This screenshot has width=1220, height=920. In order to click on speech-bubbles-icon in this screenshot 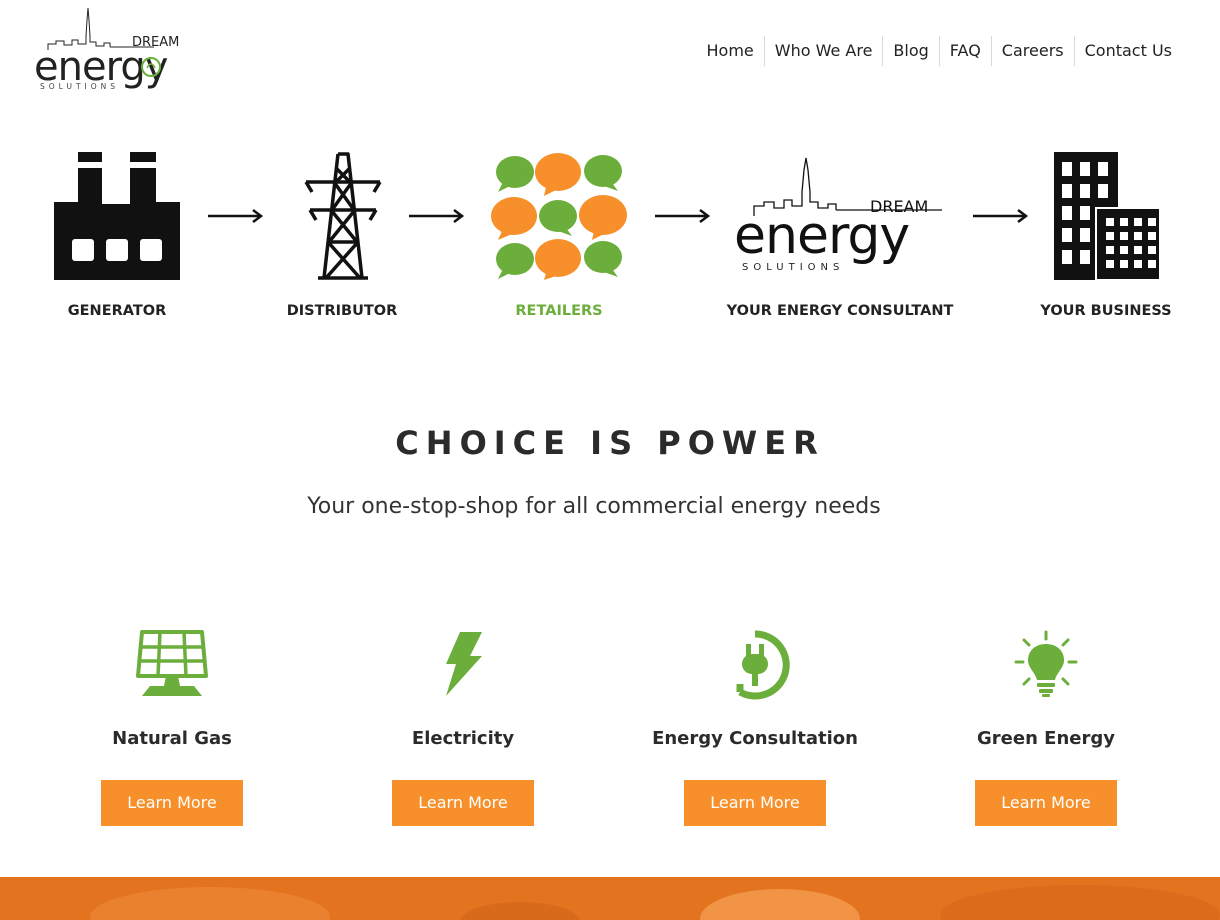, I will do `click(559, 216)`.